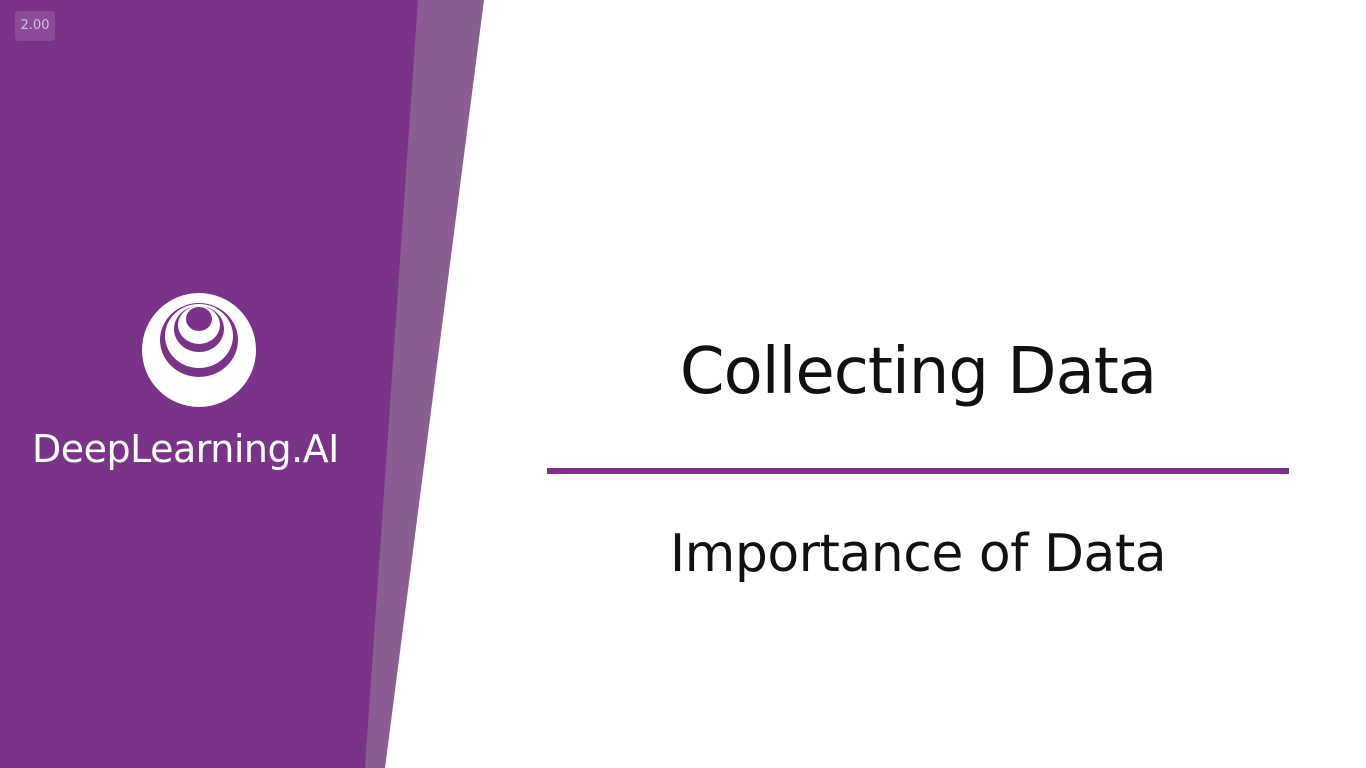 The image size is (1366, 768). Describe the element at coordinates (918, 372) in the screenshot. I see `slide-title: Collecting Data` at that location.